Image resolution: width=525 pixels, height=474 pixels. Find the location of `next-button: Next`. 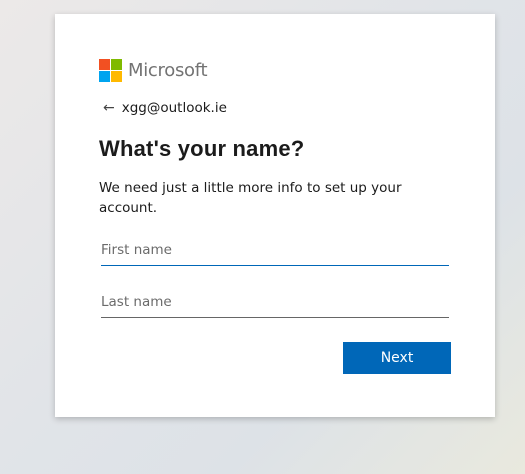

next-button: Next is located at coordinates (397, 358).